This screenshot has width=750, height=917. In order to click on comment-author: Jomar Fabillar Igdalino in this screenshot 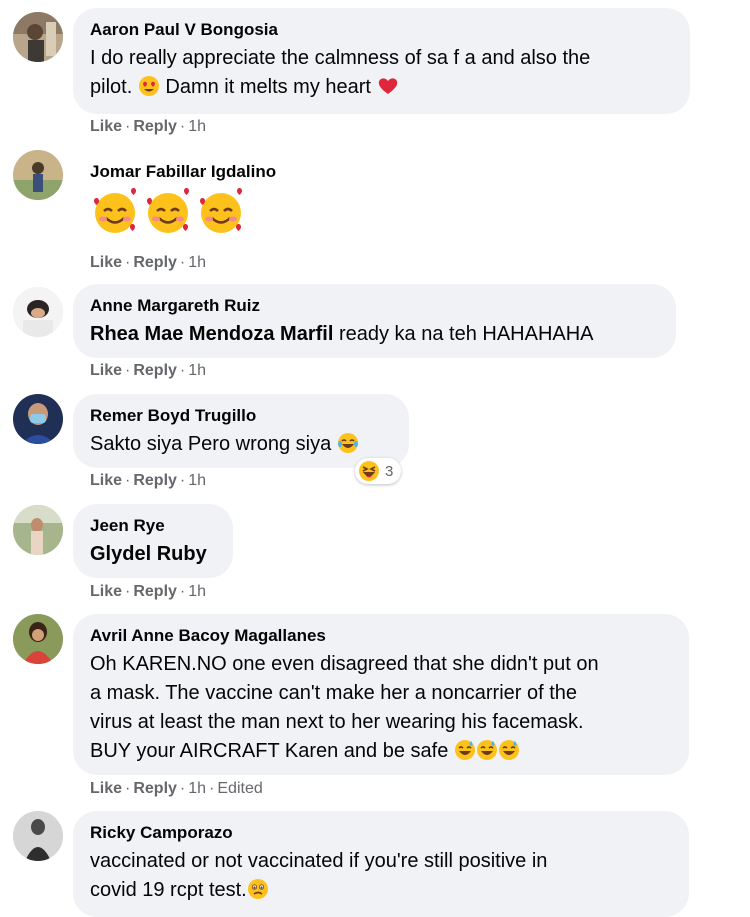, I will do `click(183, 172)`.